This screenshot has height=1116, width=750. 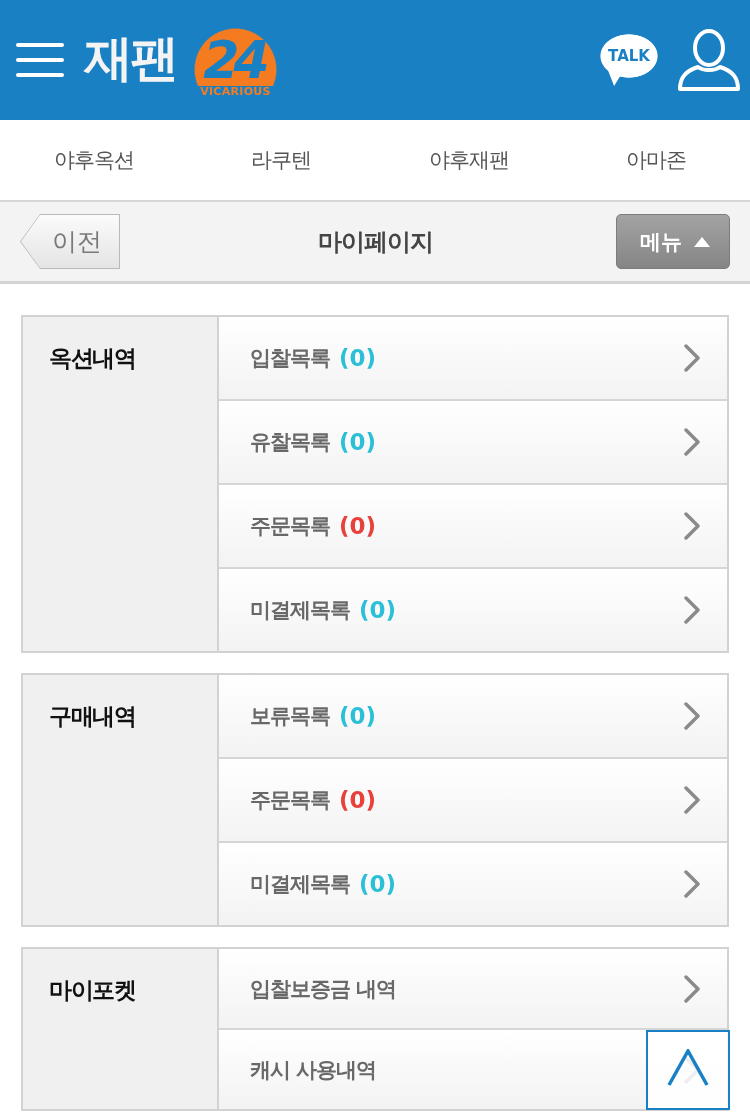 I want to click on logo-badge: 24, so click(x=235, y=57).